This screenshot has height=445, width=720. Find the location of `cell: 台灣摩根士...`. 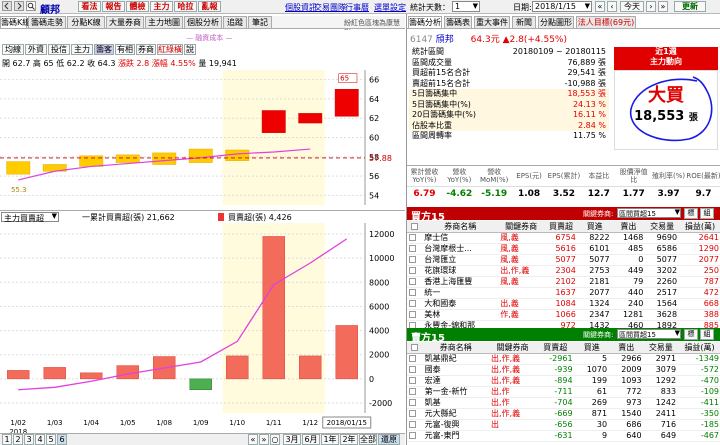

cell: 台灣摩根士... is located at coordinates (460, 249).